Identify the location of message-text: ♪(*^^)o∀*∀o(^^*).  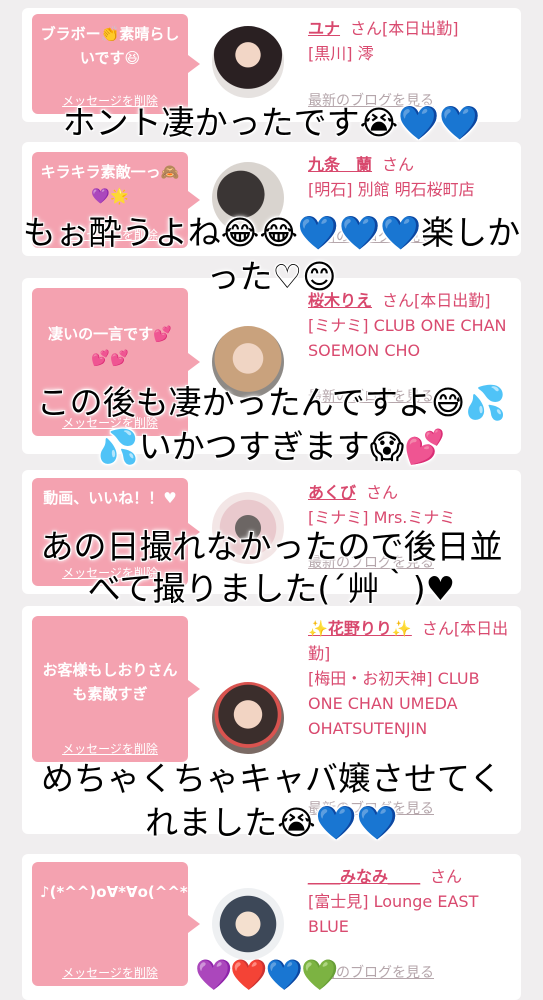
(117, 892).